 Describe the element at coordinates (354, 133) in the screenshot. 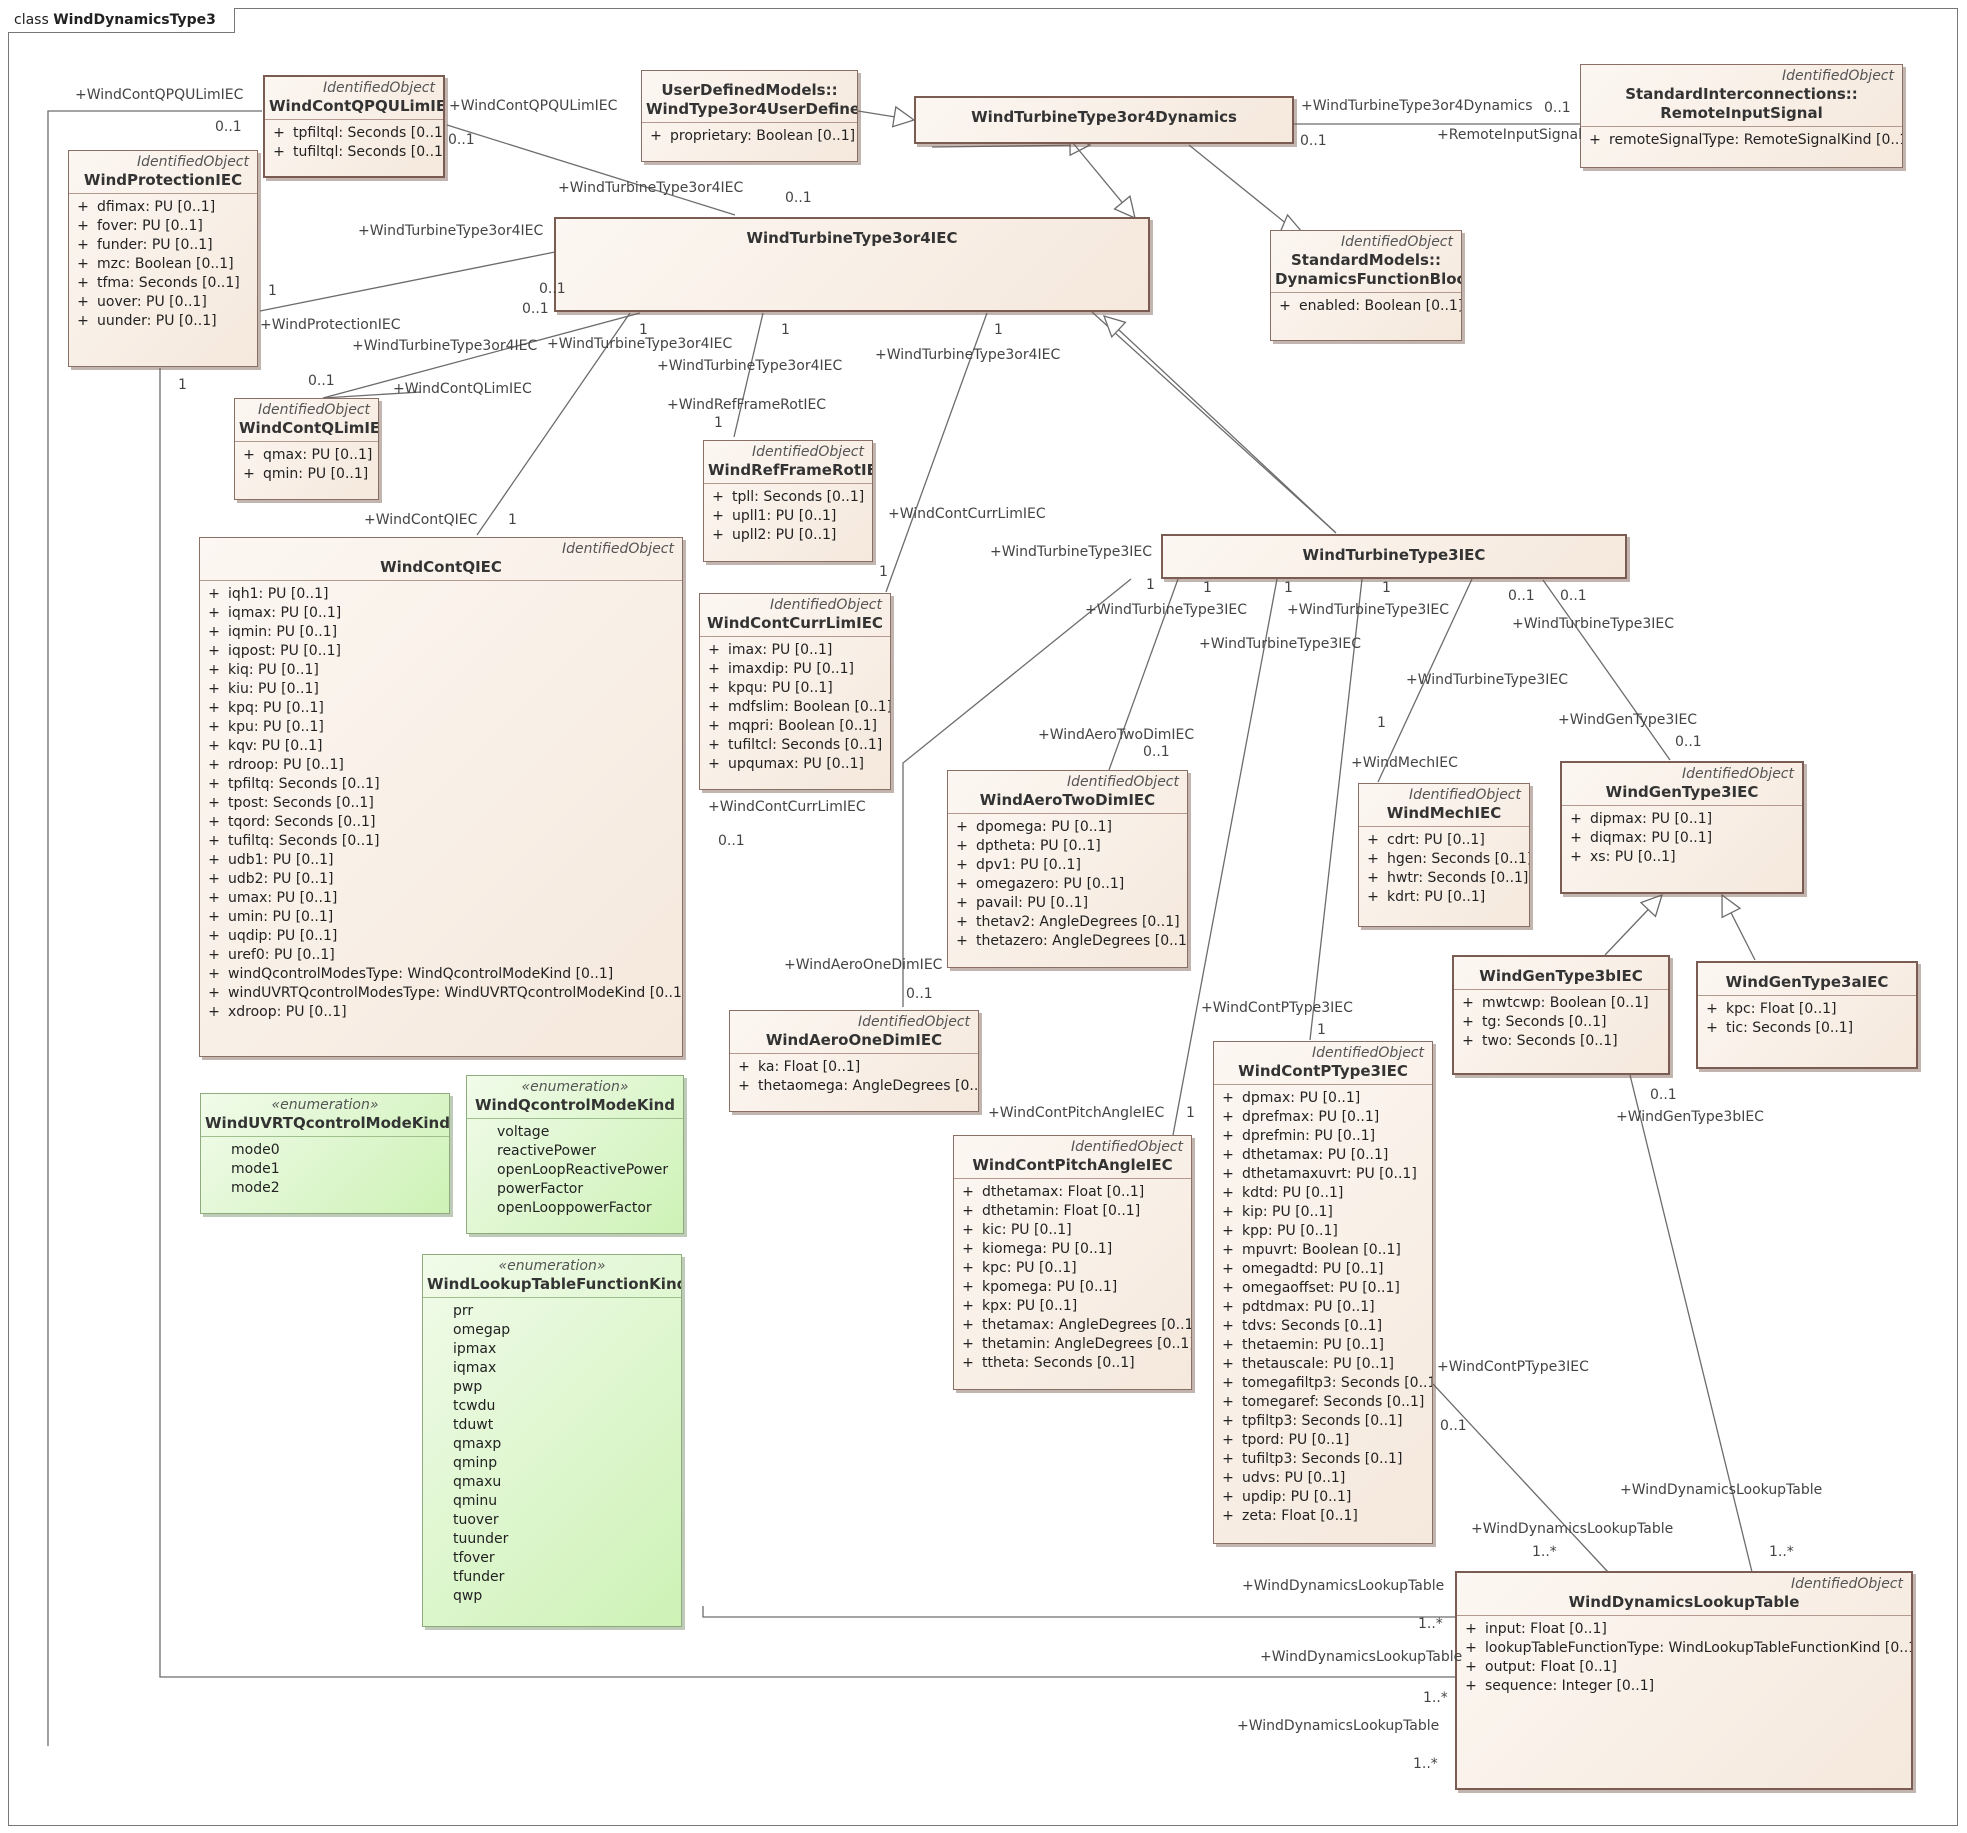

I see `class-attribute: + tpfiltql: Seconds [0..1]` at that location.